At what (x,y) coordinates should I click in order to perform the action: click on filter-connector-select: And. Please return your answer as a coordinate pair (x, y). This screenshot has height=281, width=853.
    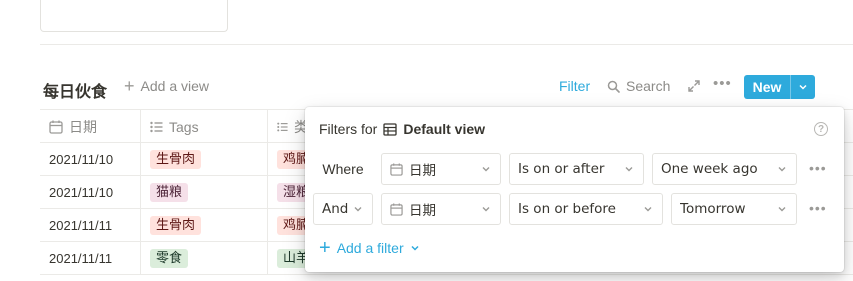
    Looking at the image, I should click on (343, 209).